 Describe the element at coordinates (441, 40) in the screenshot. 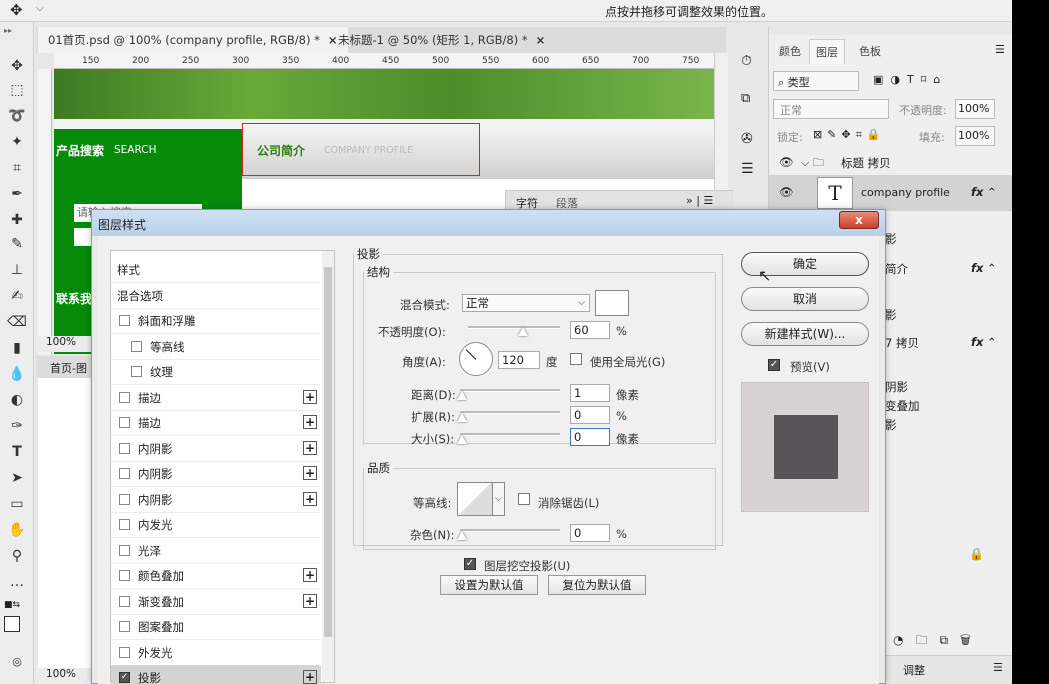

I see `tab-doc-2: 未标题-1 @ 50% (矩形 1, RGB/8) * ×` at that location.